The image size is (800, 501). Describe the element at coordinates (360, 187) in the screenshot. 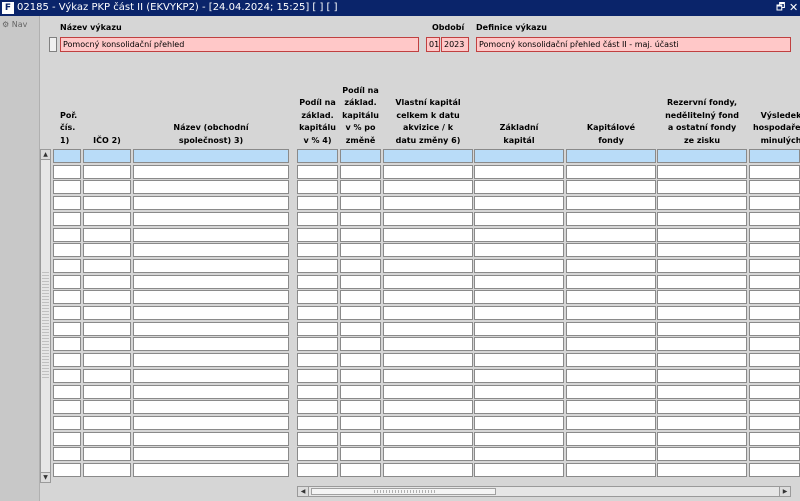

I see `grid-cell-r3-c5` at that location.